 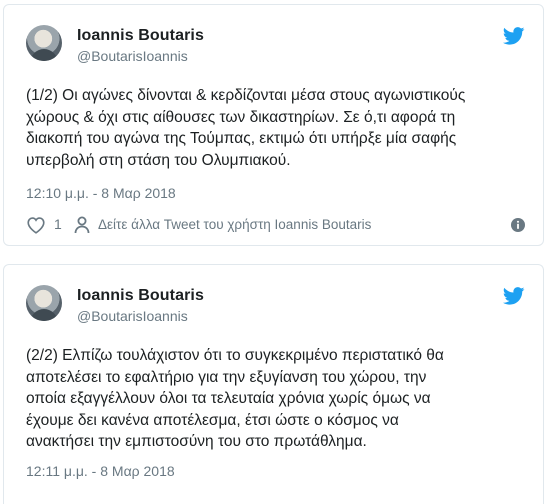 What do you see at coordinates (58, 224) in the screenshot?
I see `like-count: 1` at bounding box center [58, 224].